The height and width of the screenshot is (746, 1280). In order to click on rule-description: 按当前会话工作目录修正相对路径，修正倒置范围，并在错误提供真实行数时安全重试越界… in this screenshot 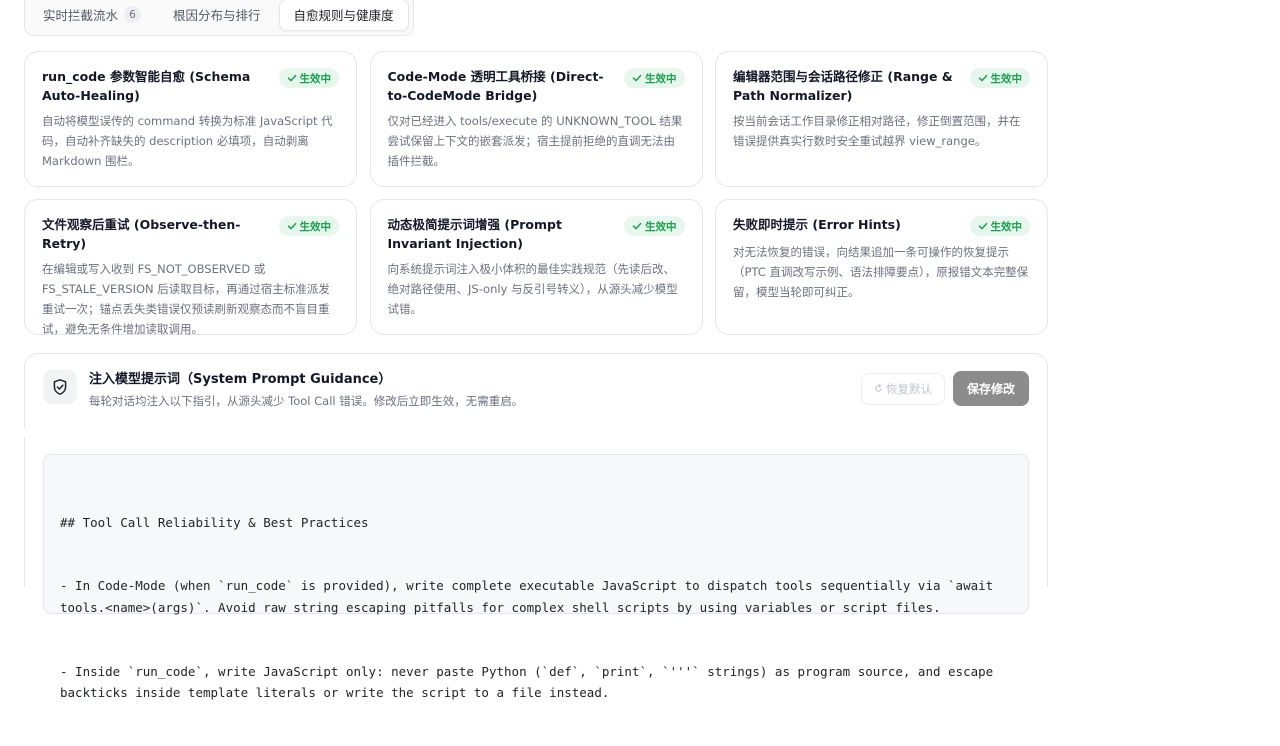, I will do `click(877, 131)`.